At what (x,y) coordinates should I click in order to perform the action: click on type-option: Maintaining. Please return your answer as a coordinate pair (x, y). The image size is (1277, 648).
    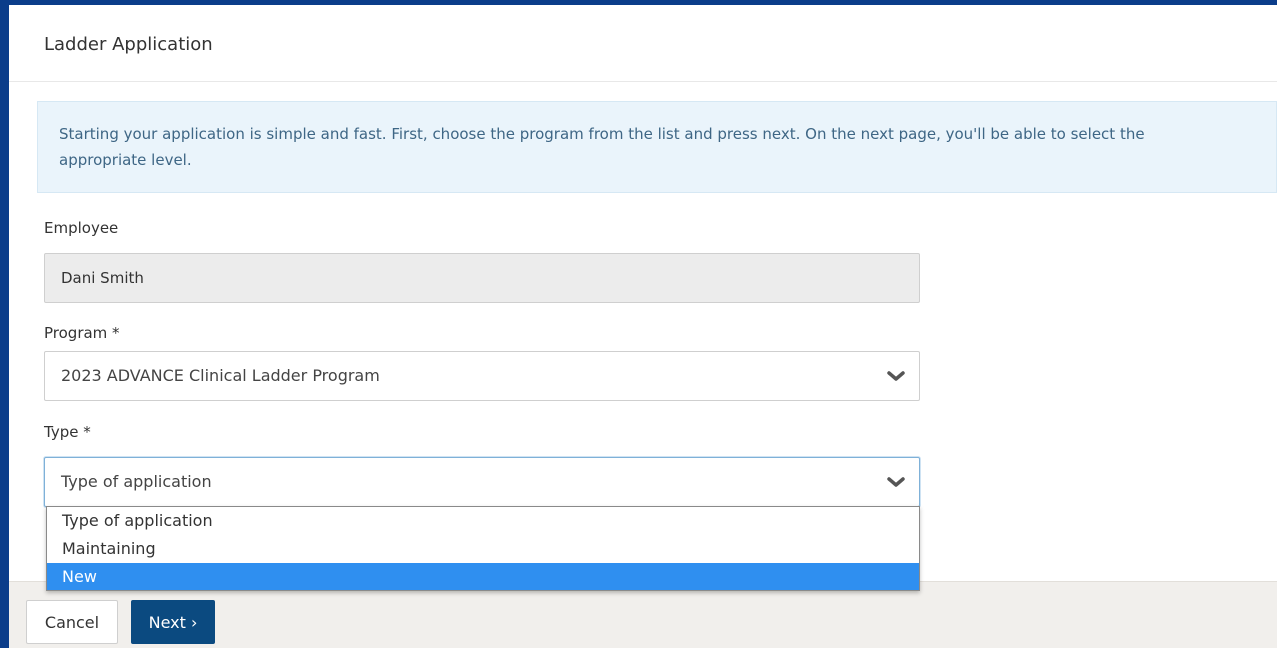
    Looking at the image, I should click on (483, 549).